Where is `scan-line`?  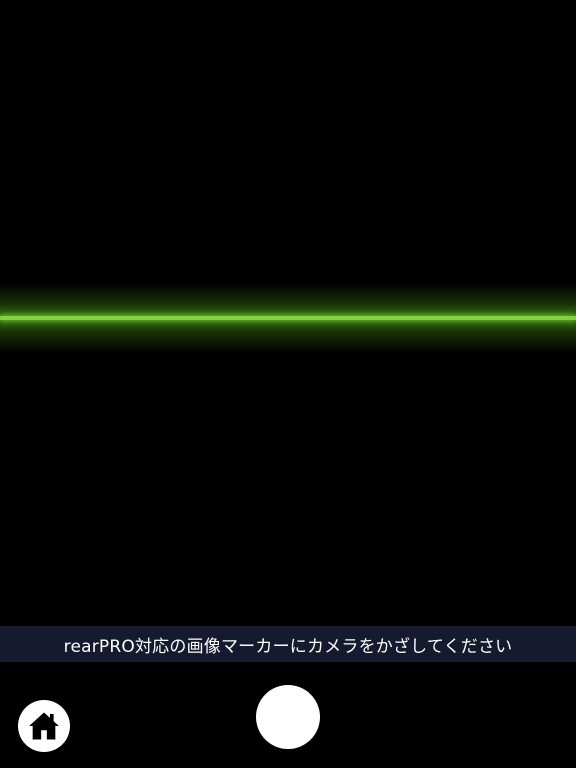
scan-line is located at coordinates (288, 318).